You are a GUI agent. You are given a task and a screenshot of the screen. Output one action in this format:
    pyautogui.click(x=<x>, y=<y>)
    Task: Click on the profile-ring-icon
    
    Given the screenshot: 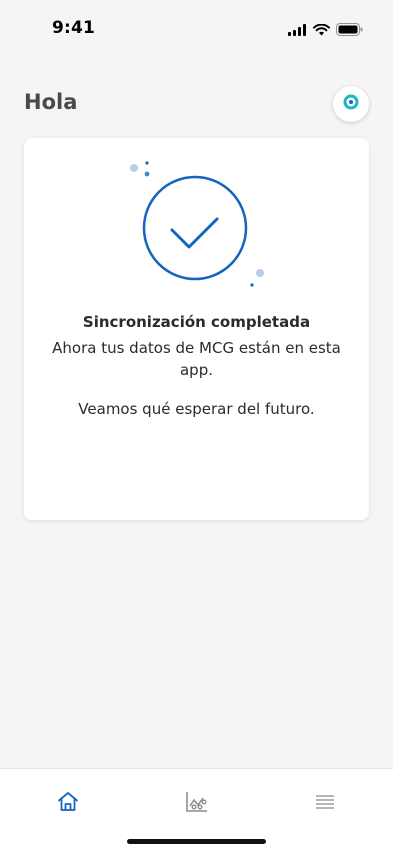 What is the action you would take?
    pyautogui.click(x=351, y=104)
    